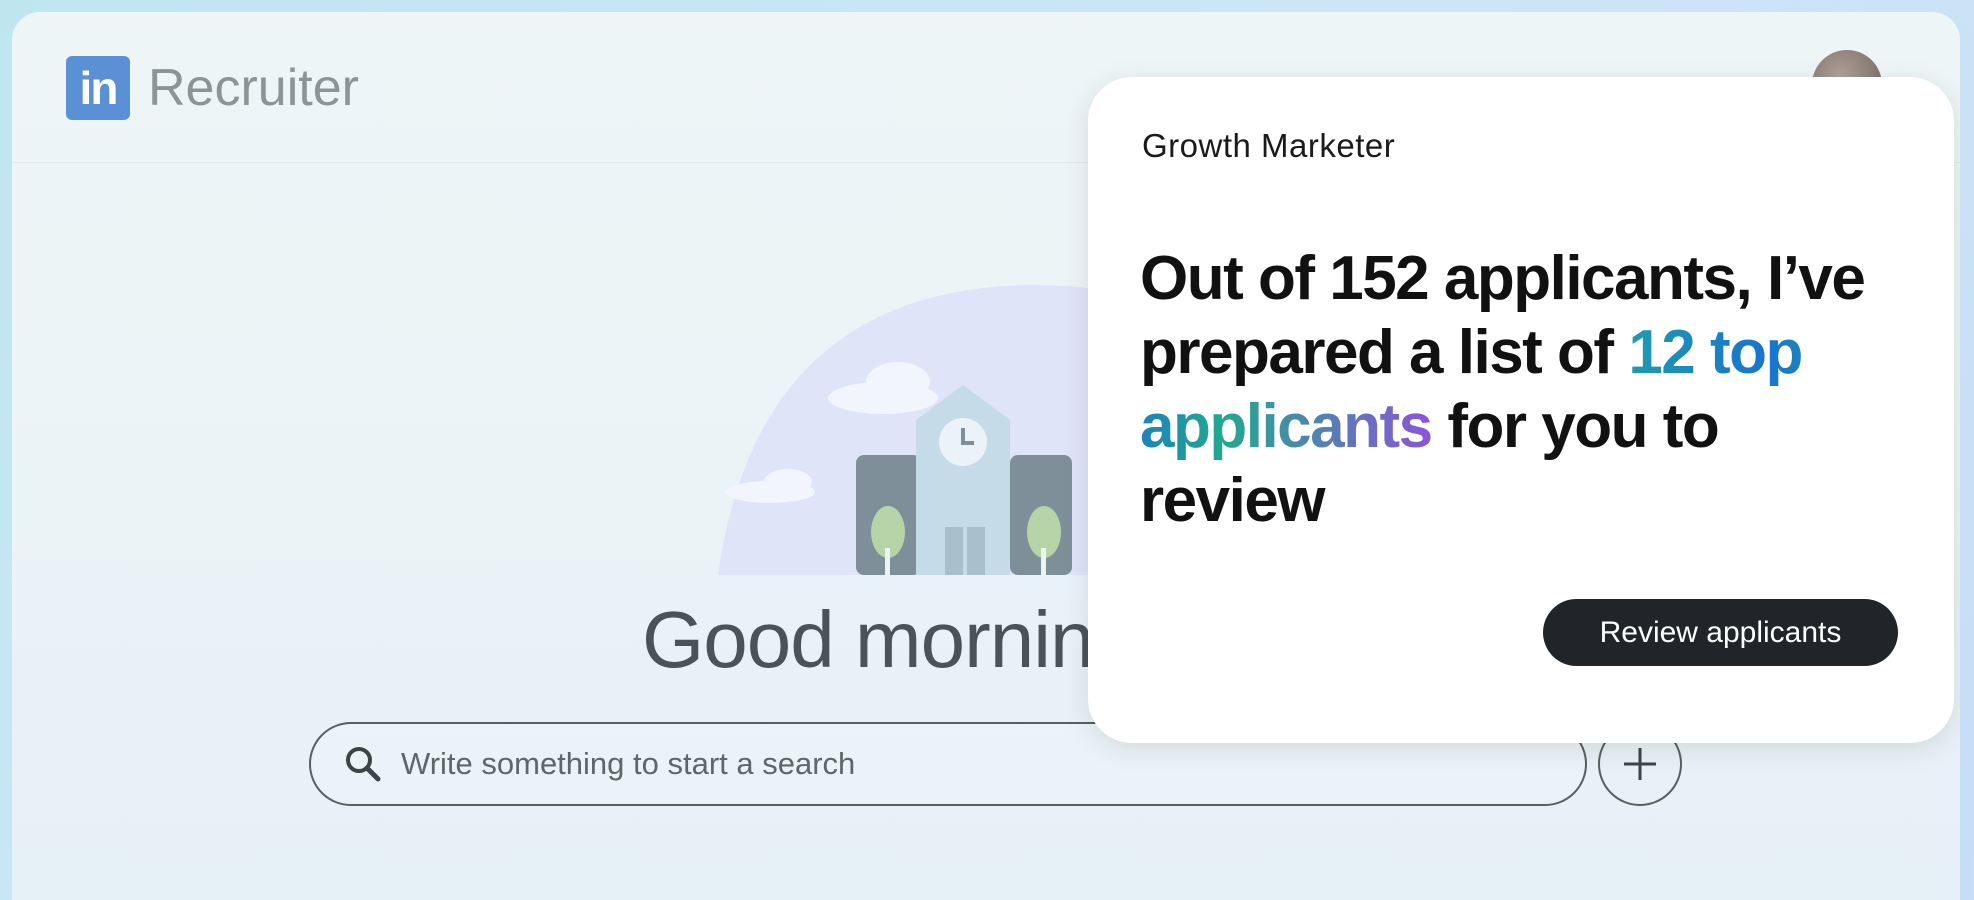 This screenshot has width=1974, height=900. What do you see at coordinates (363, 764) in the screenshot?
I see `search-icon` at bounding box center [363, 764].